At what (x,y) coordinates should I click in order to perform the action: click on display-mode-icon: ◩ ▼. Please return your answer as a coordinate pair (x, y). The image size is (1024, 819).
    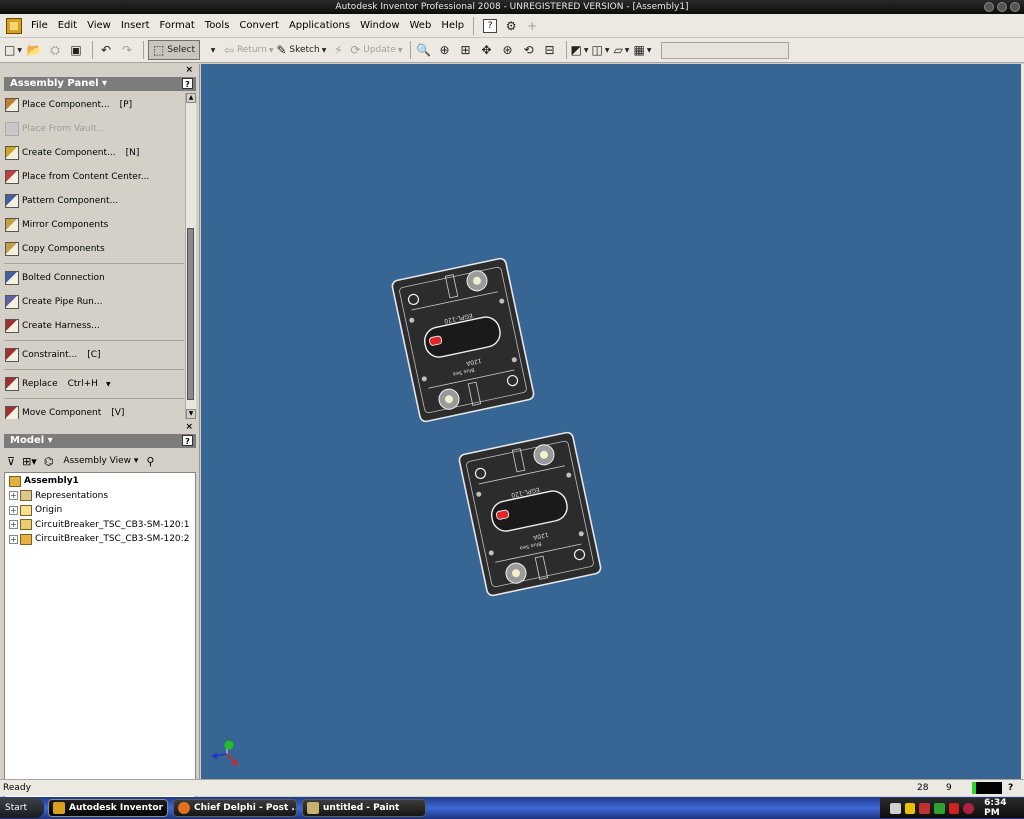
    Looking at the image, I should click on (580, 50).